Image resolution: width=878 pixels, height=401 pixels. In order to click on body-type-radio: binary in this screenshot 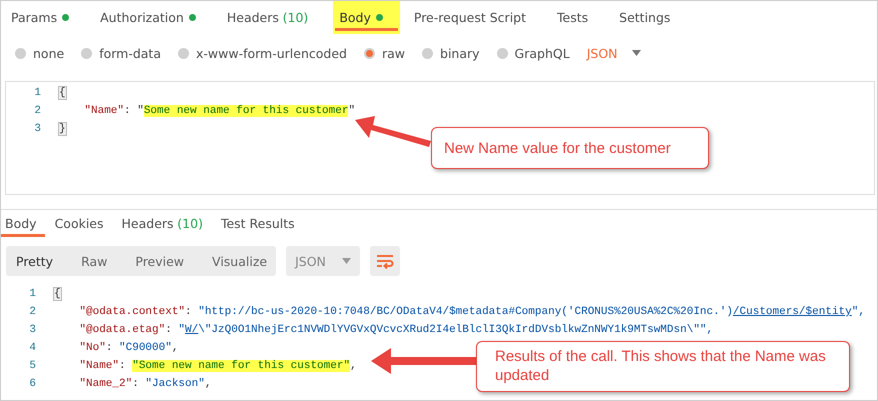, I will do `click(451, 53)`.